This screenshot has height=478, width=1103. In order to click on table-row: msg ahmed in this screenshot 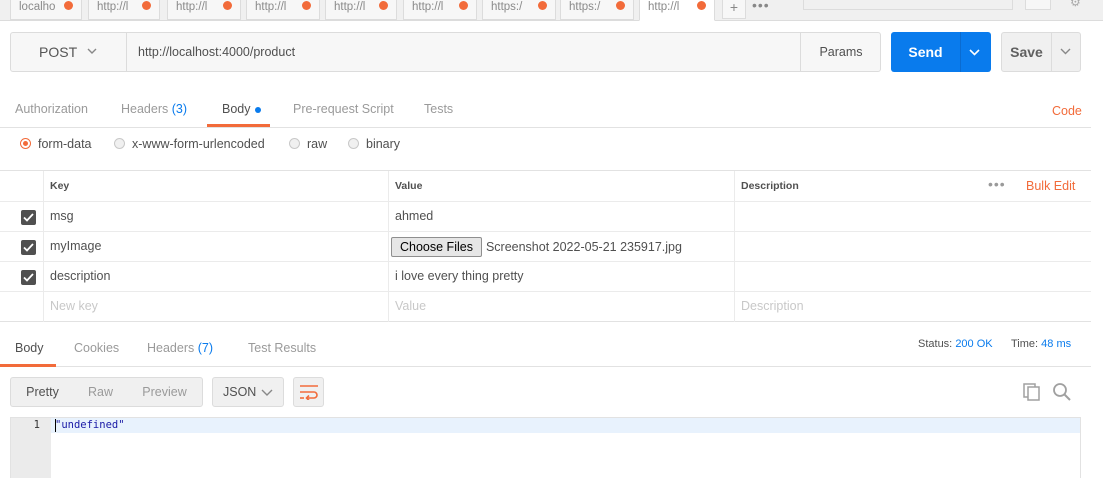, I will do `click(545, 217)`.